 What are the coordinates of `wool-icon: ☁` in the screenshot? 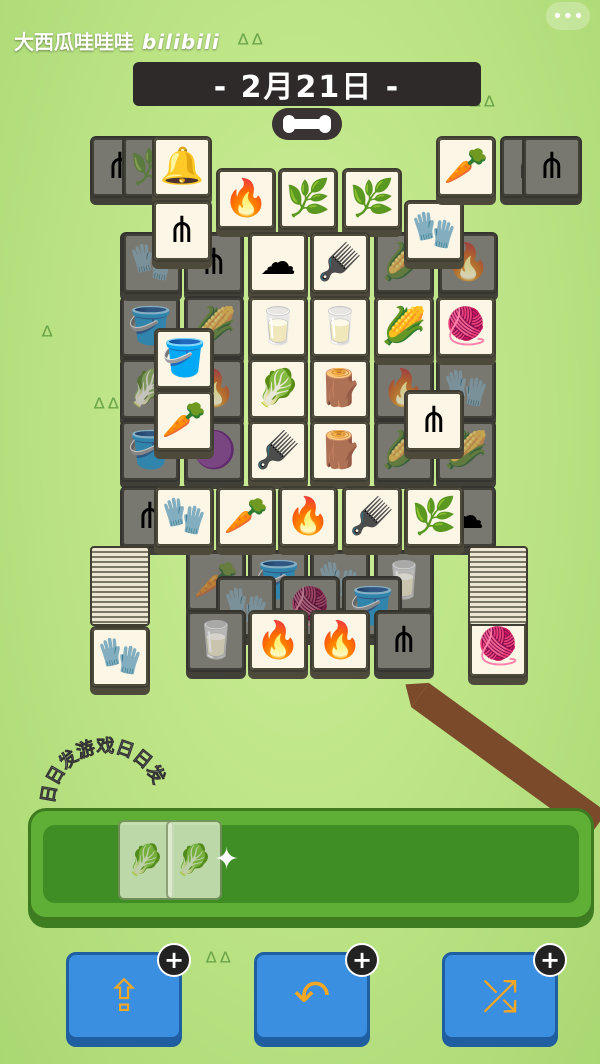 It's located at (278, 262).